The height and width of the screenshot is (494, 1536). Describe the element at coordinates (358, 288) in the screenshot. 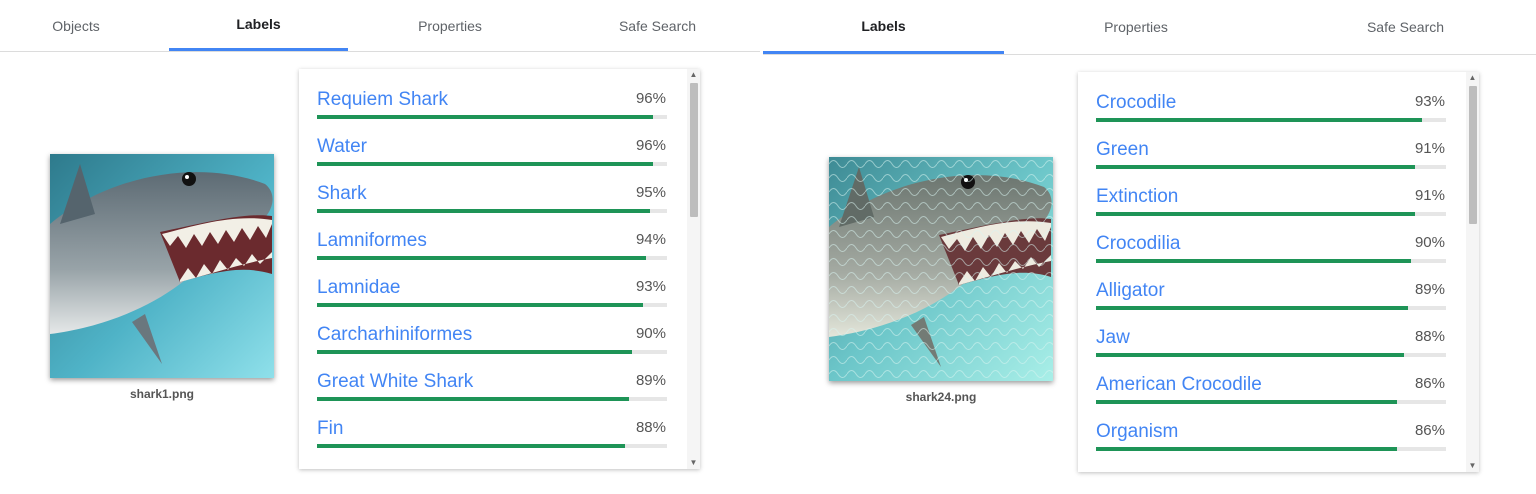

I see `label-name: Lamnidae` at that location.